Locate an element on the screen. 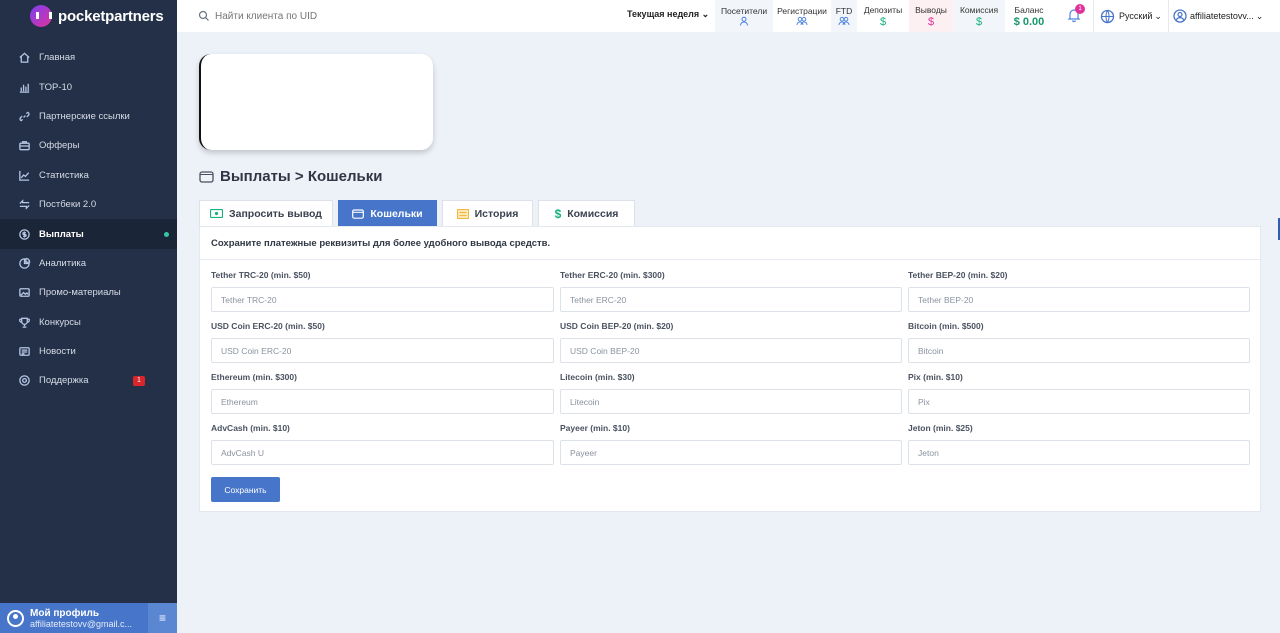  language-dropdown: Русский ⌄ is located at coordinates (1131, 16).